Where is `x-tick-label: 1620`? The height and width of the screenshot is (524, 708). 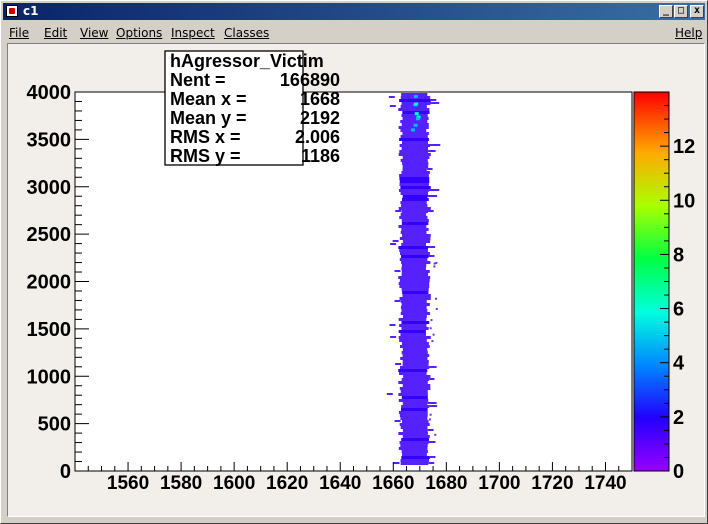
x-tick-label: 1620 is located at coordinates (287, 483).